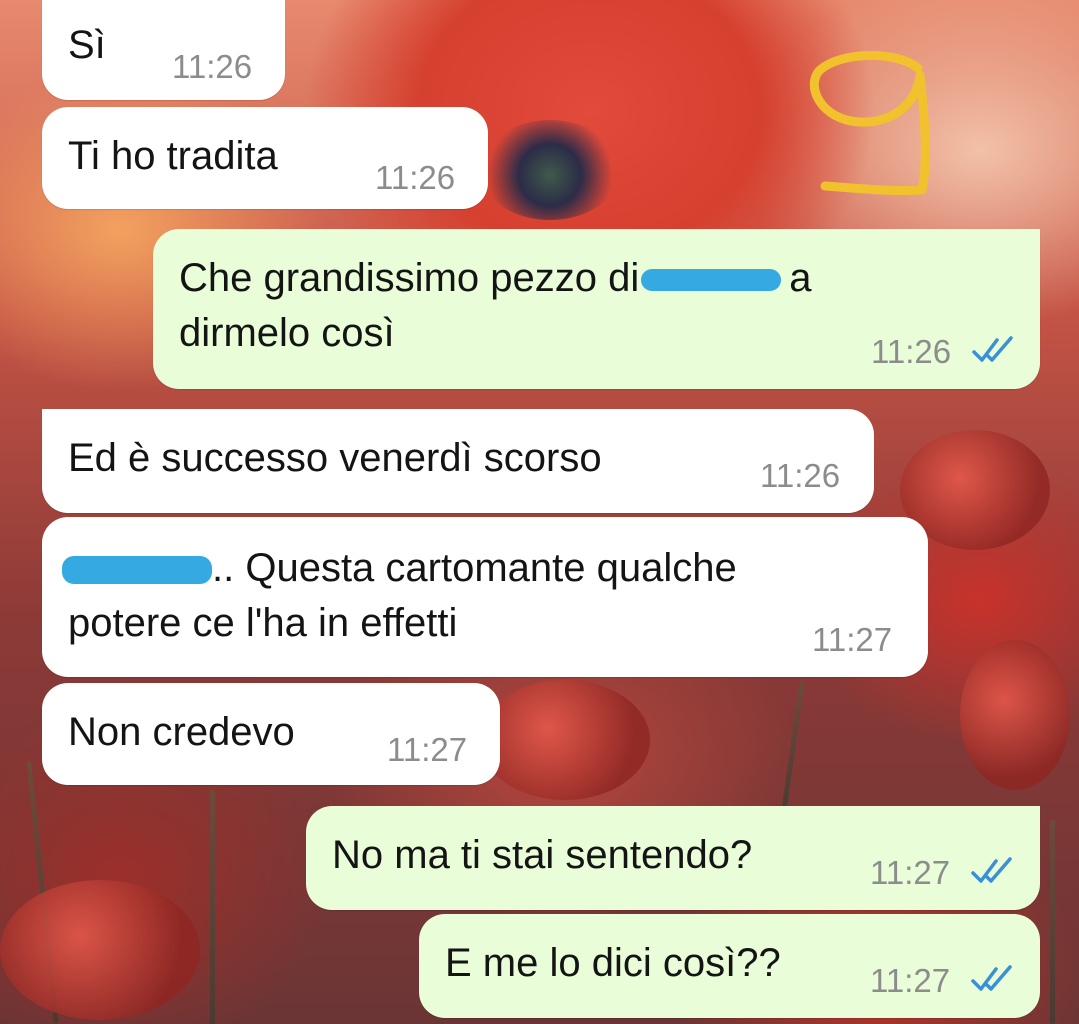 Image resolution: width=1079 pixels, height=1024 pixels. Describe the element at coordinates (181, 732) in the screenshot. I see `message-text: Non credevo` at that location.